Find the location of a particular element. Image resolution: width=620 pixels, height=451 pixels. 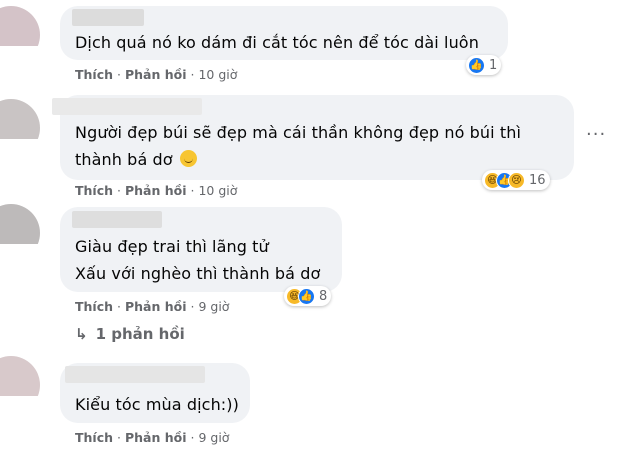

comment-line: thành bá dơ is located at coordinates (298, 159).